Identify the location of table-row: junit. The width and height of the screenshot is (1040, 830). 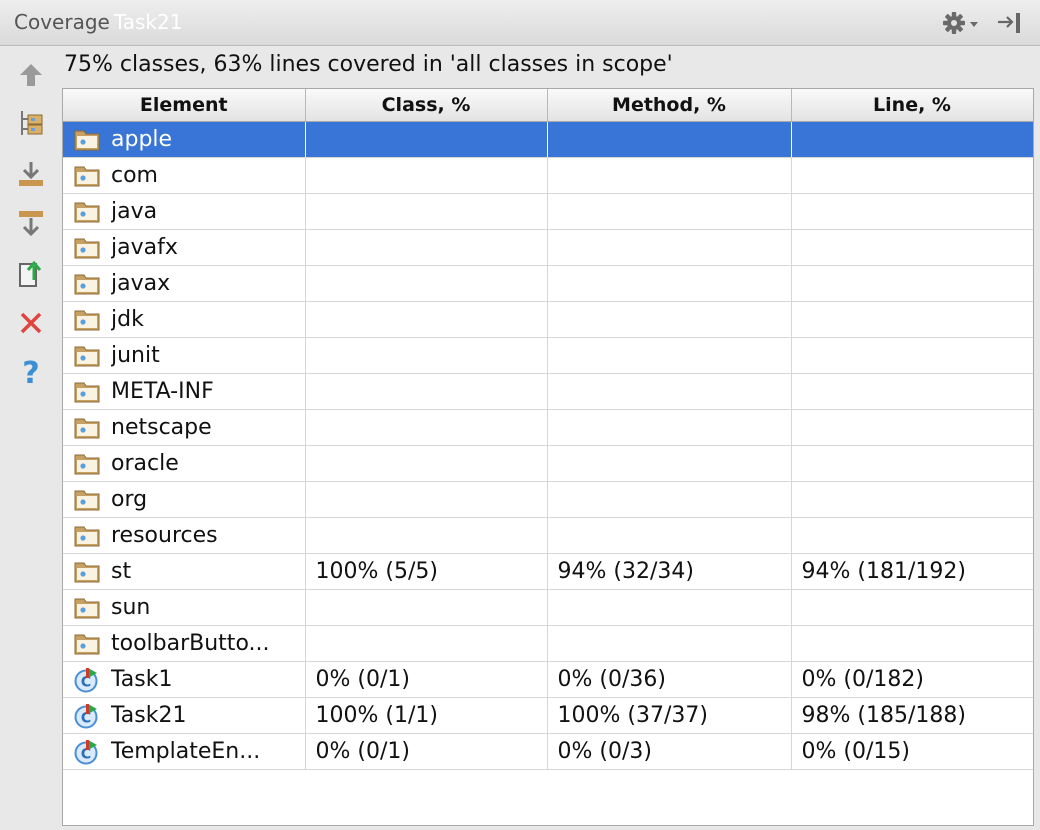
(548, 355).